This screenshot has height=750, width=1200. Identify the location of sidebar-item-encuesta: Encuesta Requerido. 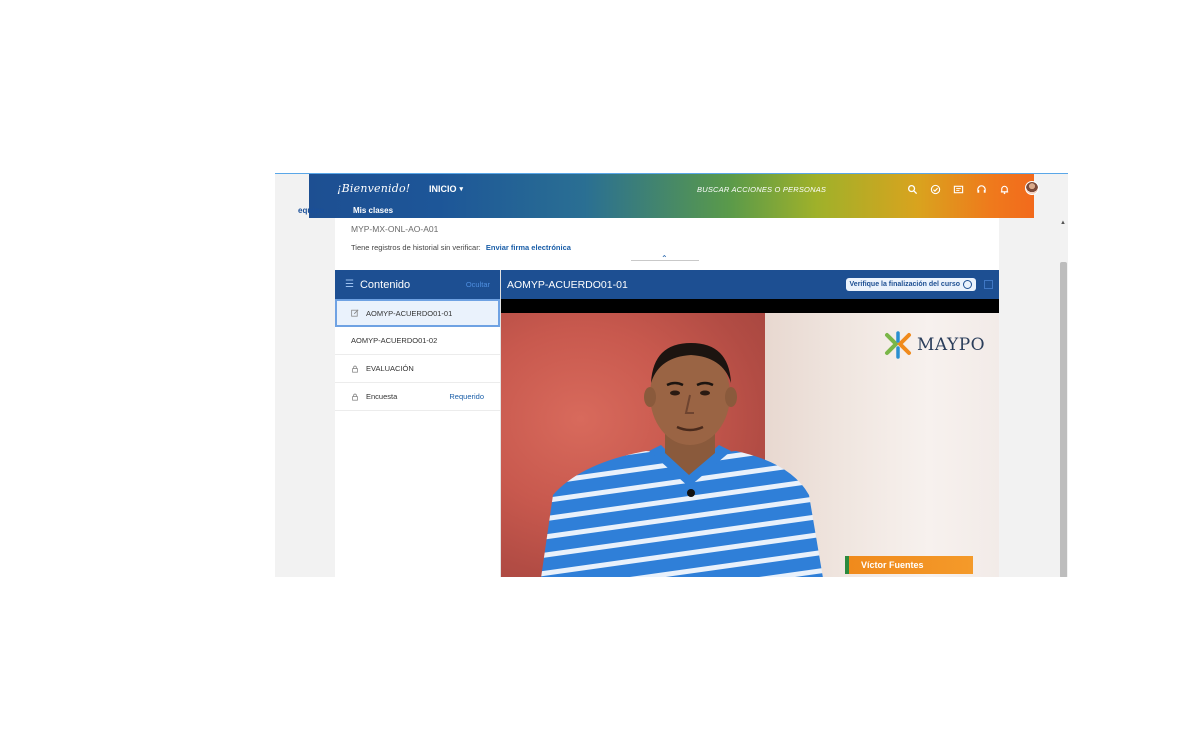
(417, 397).